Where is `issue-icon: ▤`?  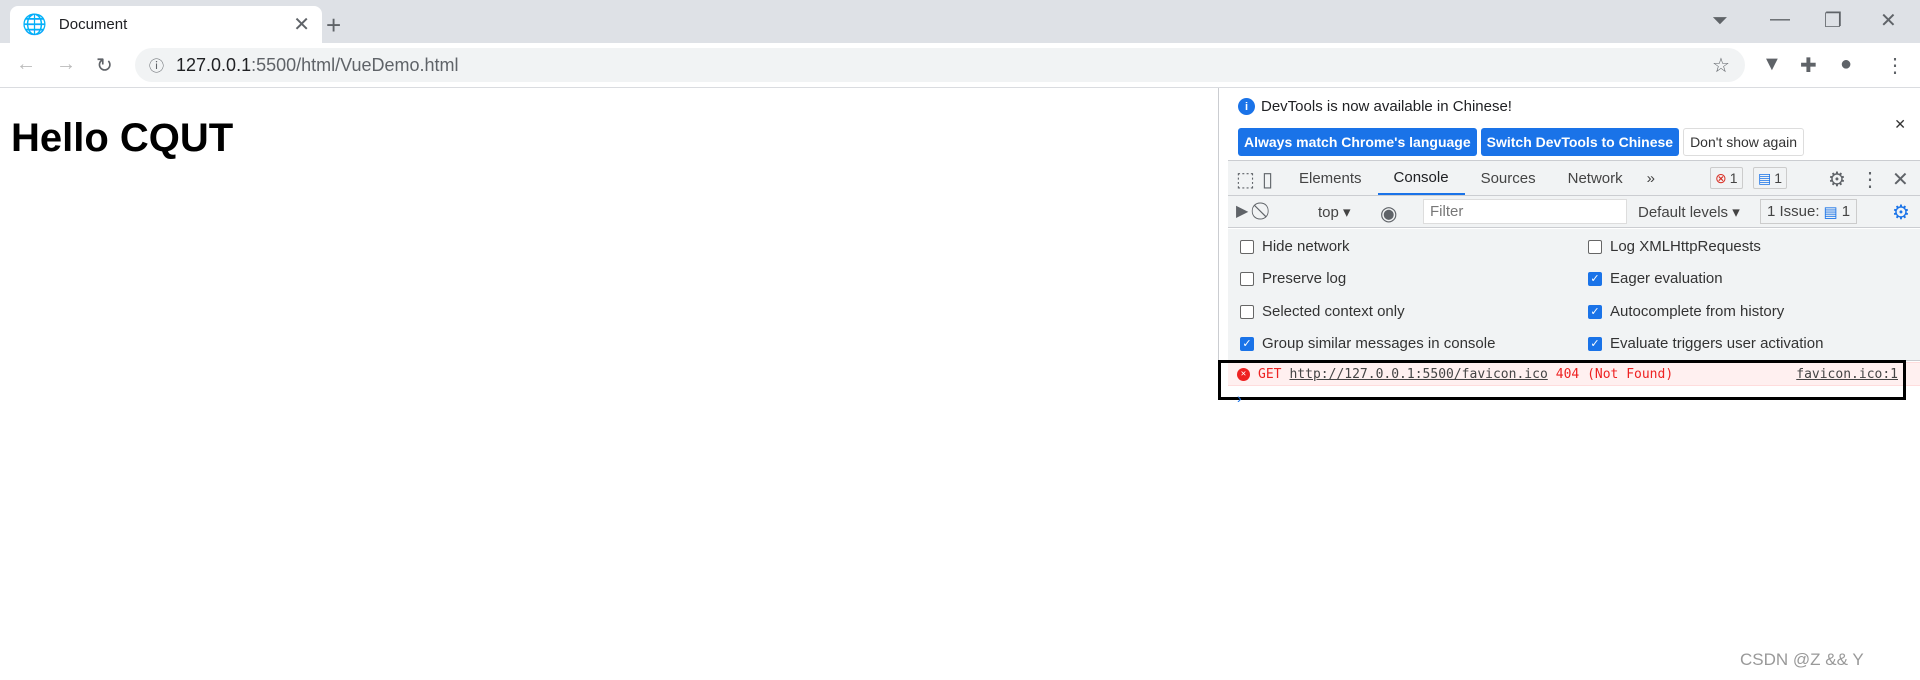 issue-icon: ▤ is located at coordinates (1830, 212).